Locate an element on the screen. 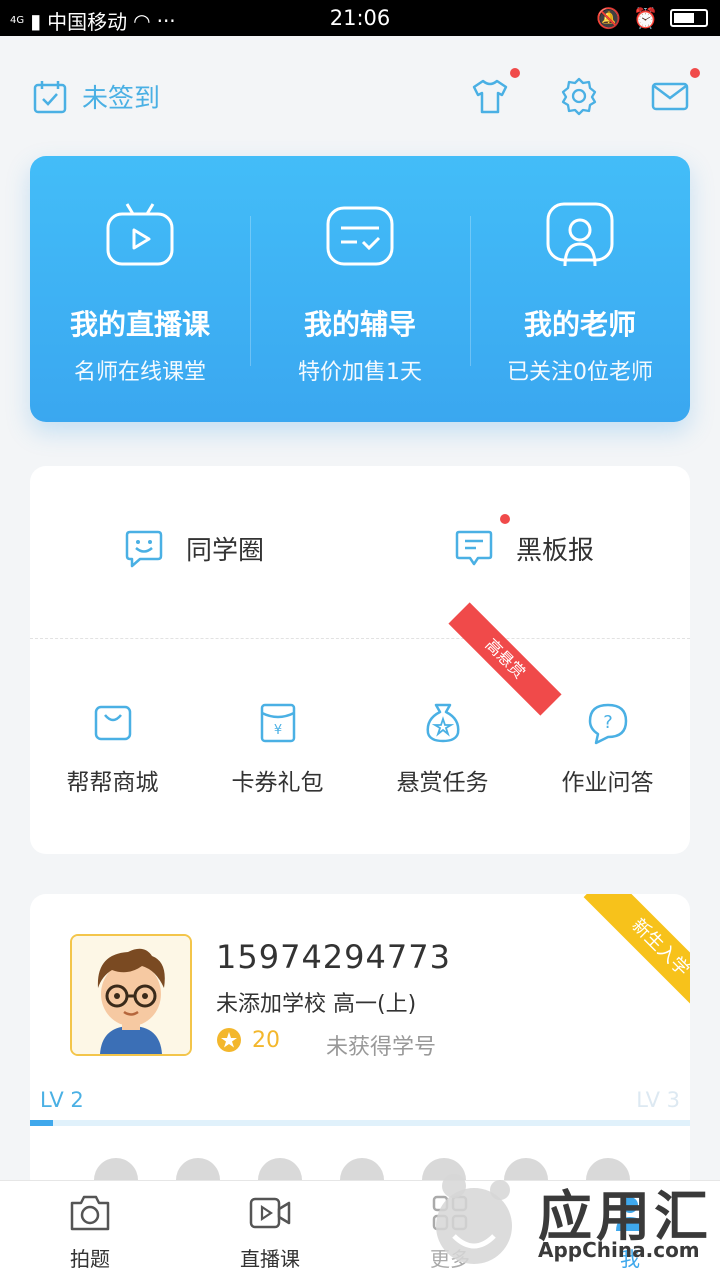 The width and height of the screenshot is (720, 1280). card-title: 我的老师 is located at coordinates (579, 324).